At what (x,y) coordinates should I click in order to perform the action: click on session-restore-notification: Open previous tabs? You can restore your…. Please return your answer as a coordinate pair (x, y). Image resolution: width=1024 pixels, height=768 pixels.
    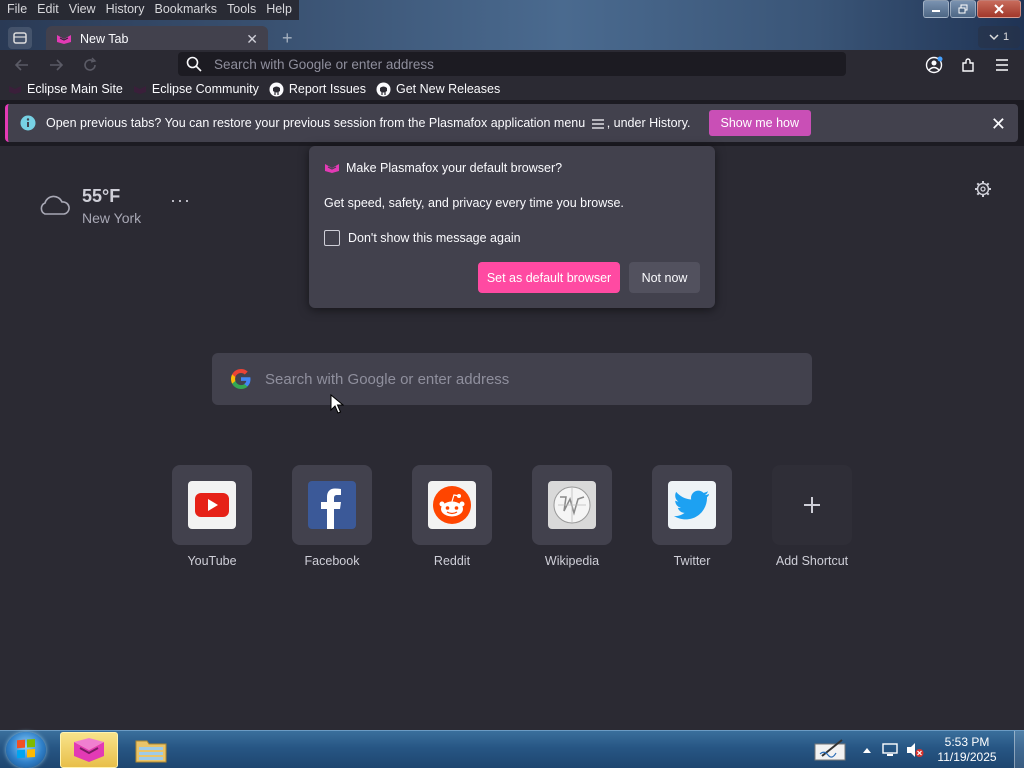
    Looking at the image, I should click on (511, 123).